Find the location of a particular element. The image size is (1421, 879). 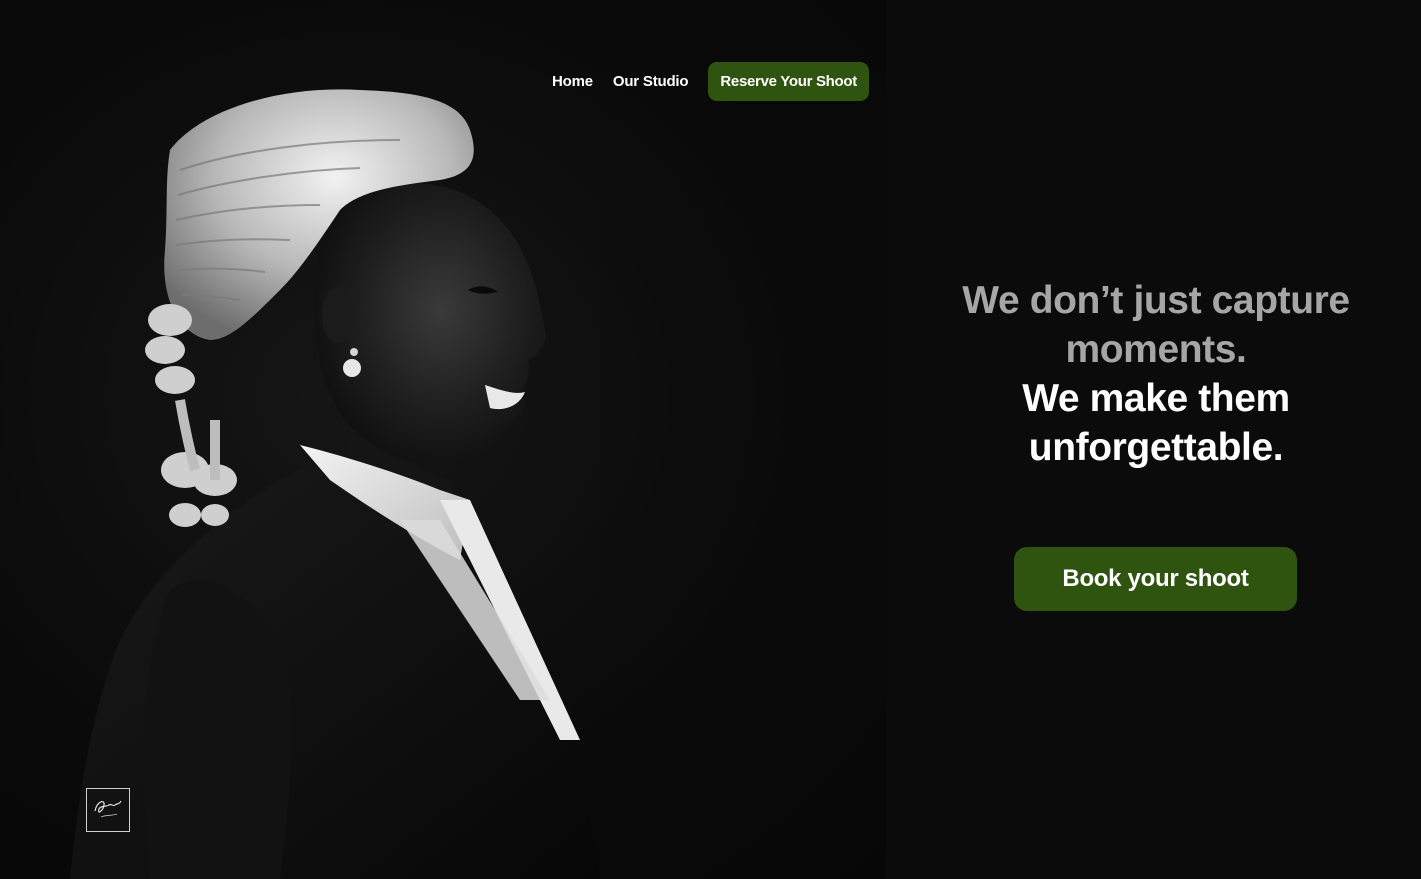

nav-home-link: Home is located at coordinates (572, 81).